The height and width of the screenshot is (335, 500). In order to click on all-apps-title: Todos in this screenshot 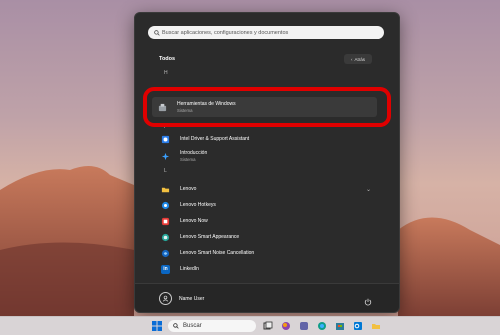, I will do `click(167, 59)`.